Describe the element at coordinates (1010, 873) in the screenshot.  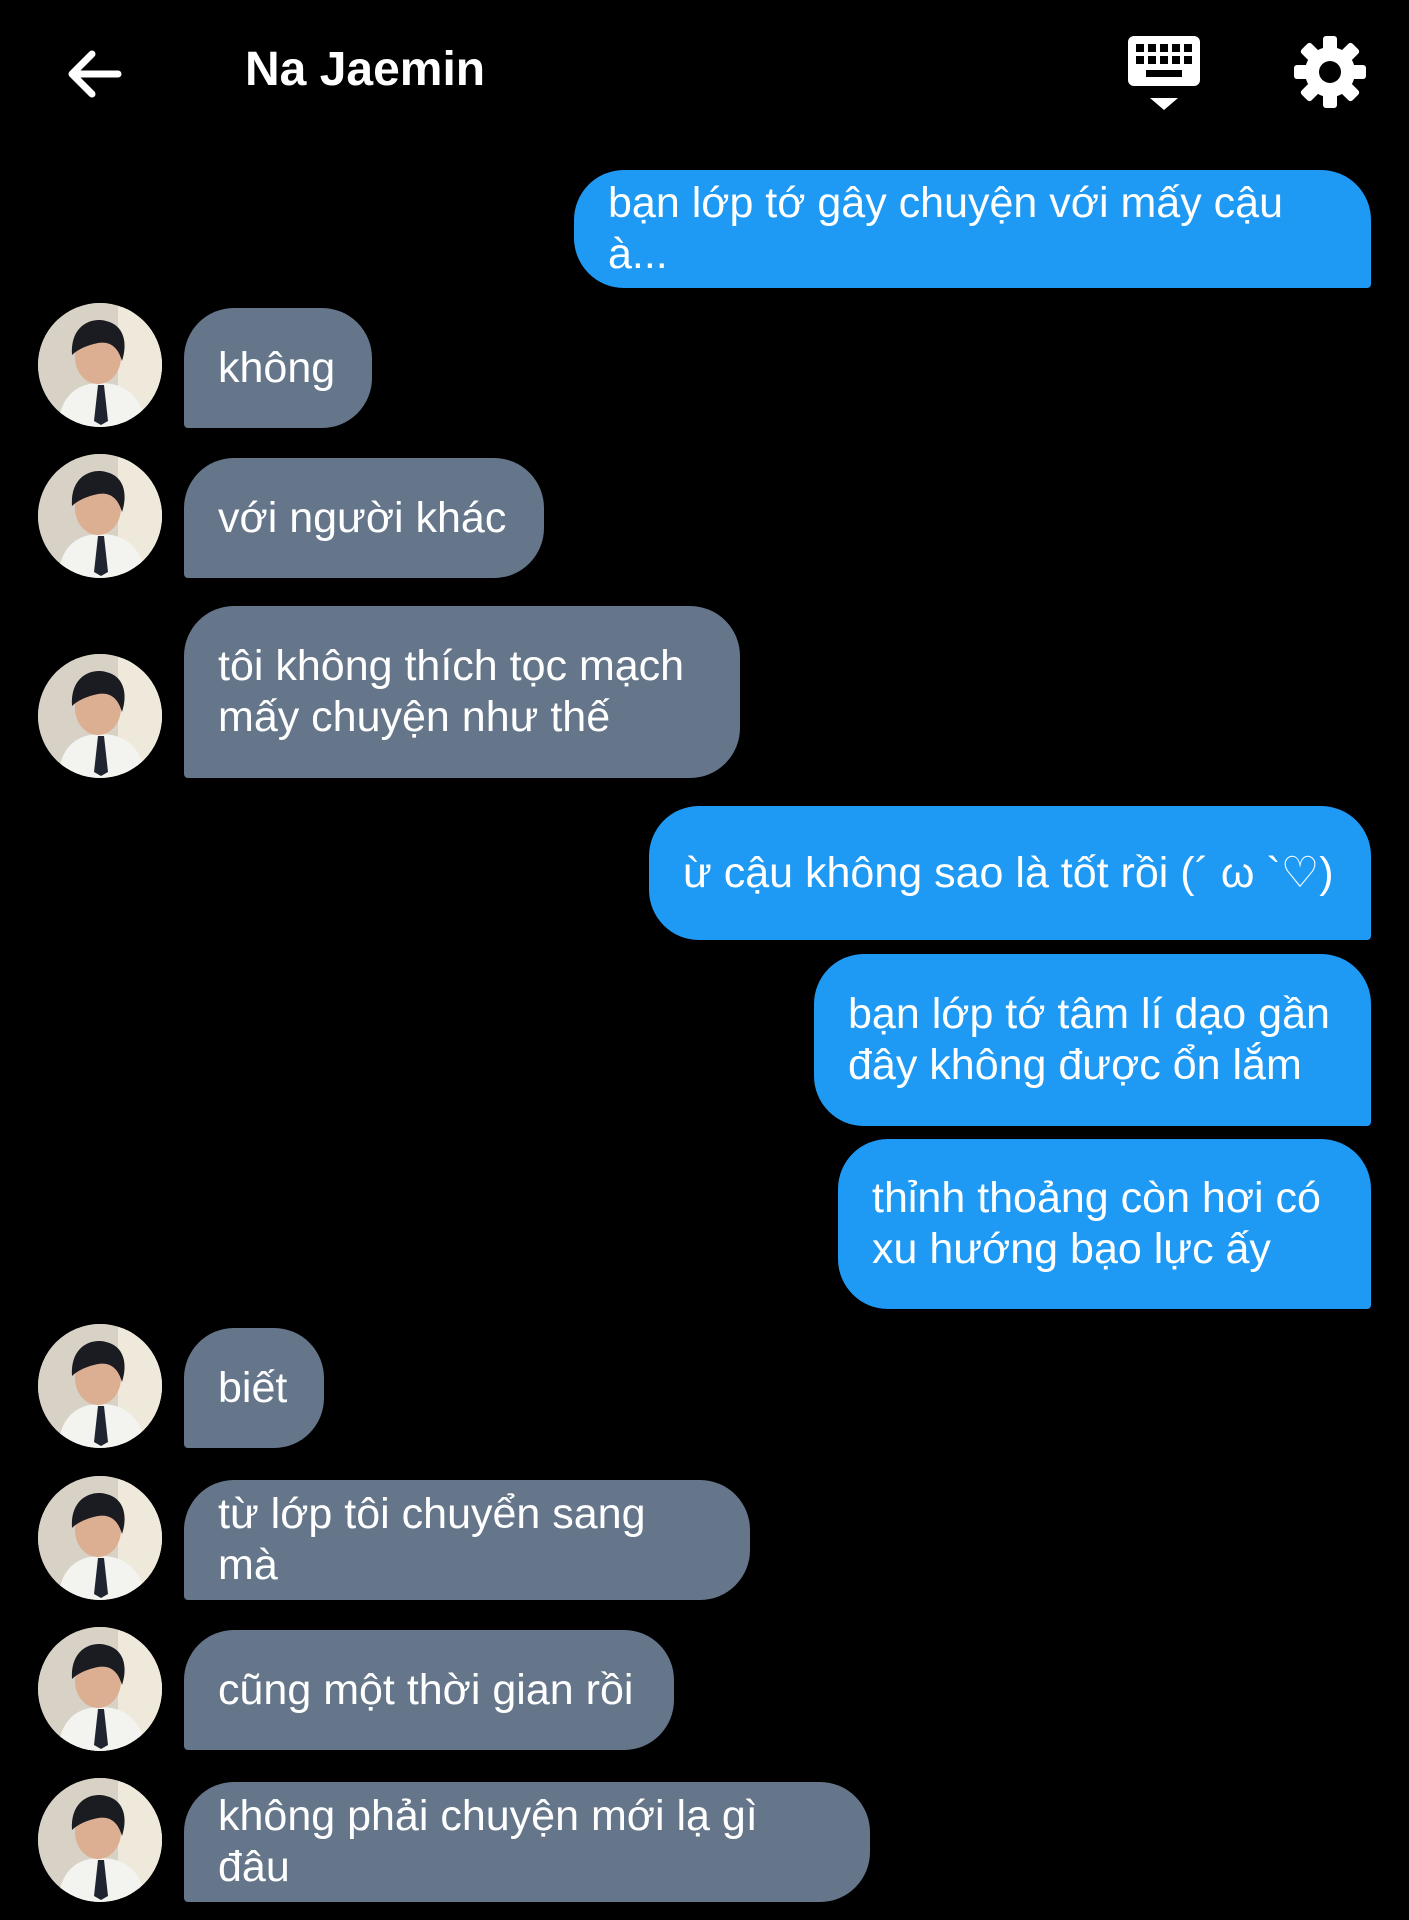
I see `sent-message: ừ cậu không sao là tốt rồi (´ ω `♡)` at that location.